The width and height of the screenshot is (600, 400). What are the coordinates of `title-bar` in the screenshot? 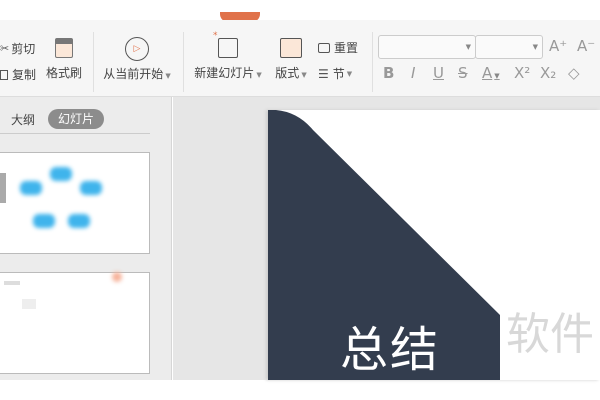 It's located at (300, 10).